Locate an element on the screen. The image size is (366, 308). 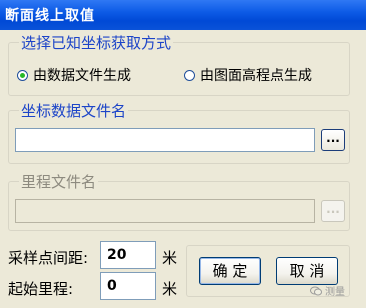
radio-from-data-file: 由数据文件生成 is located at coordinates (74, 75).